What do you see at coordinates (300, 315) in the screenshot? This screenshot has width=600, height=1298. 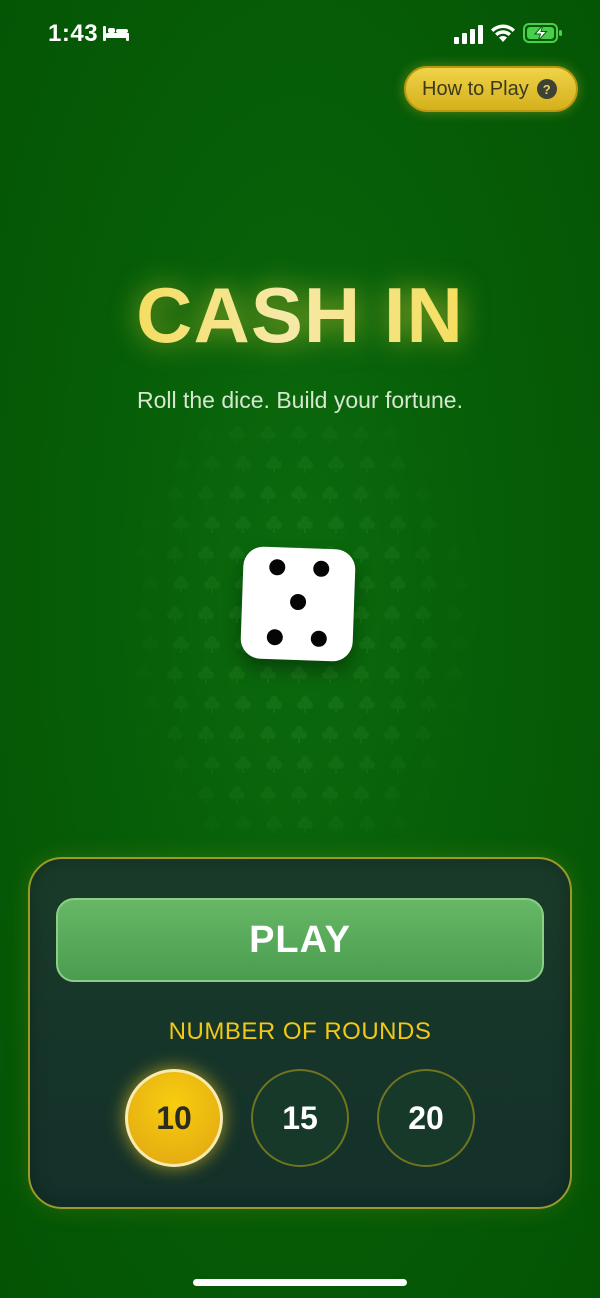 I see `game-title: CASH IN` at bounding box center [300, 315].